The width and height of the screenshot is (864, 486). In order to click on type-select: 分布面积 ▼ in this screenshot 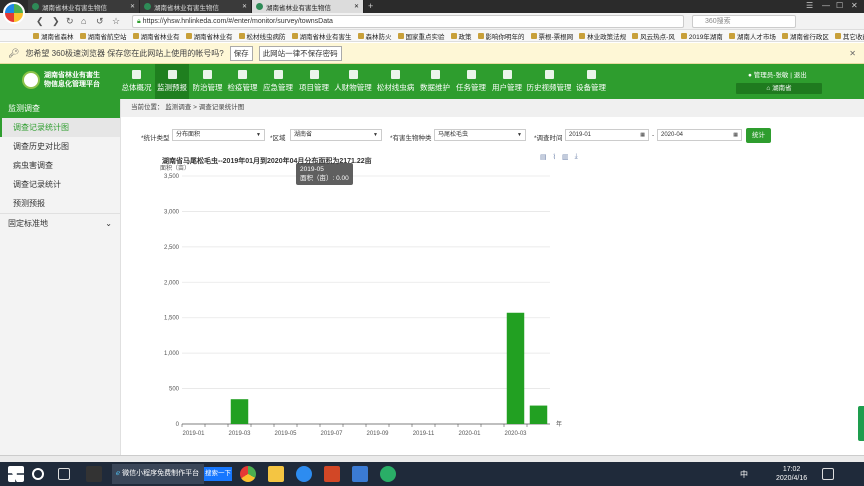, I will do `click(218, 135)`.